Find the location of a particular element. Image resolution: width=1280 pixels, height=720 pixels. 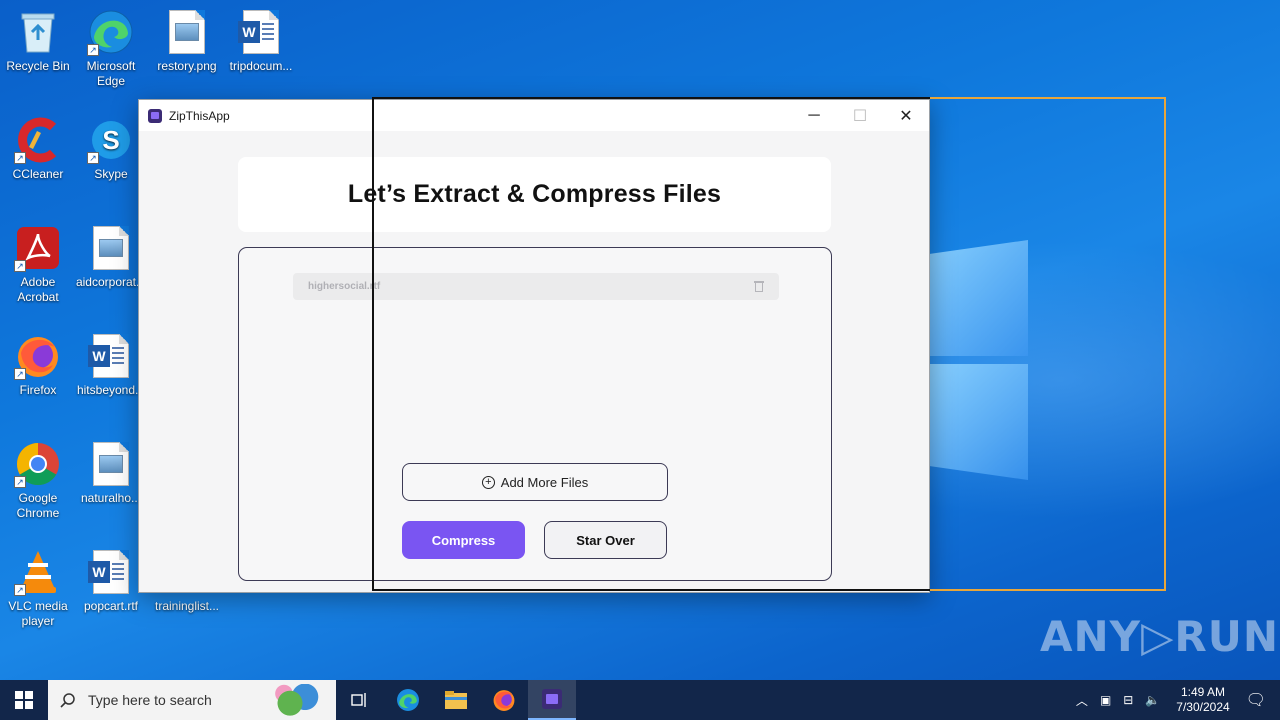

system-tray: ︿ ▣ ⊟ 🔈 1:49 AM 7/30/2024 🗨 is located at coordinates (1175, 700).